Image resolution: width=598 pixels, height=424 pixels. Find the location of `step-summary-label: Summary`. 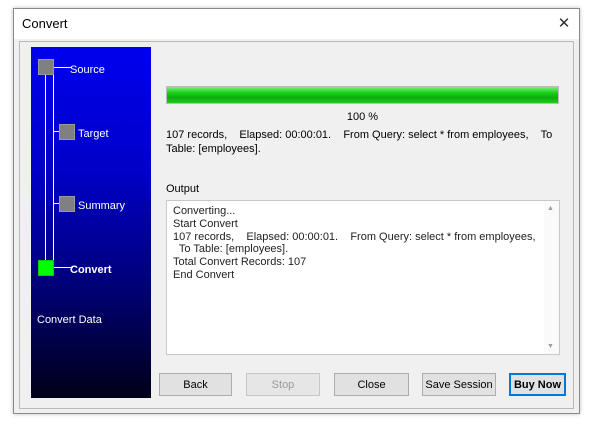

step-summary-label: Summary is located at coordinates (102, 206).